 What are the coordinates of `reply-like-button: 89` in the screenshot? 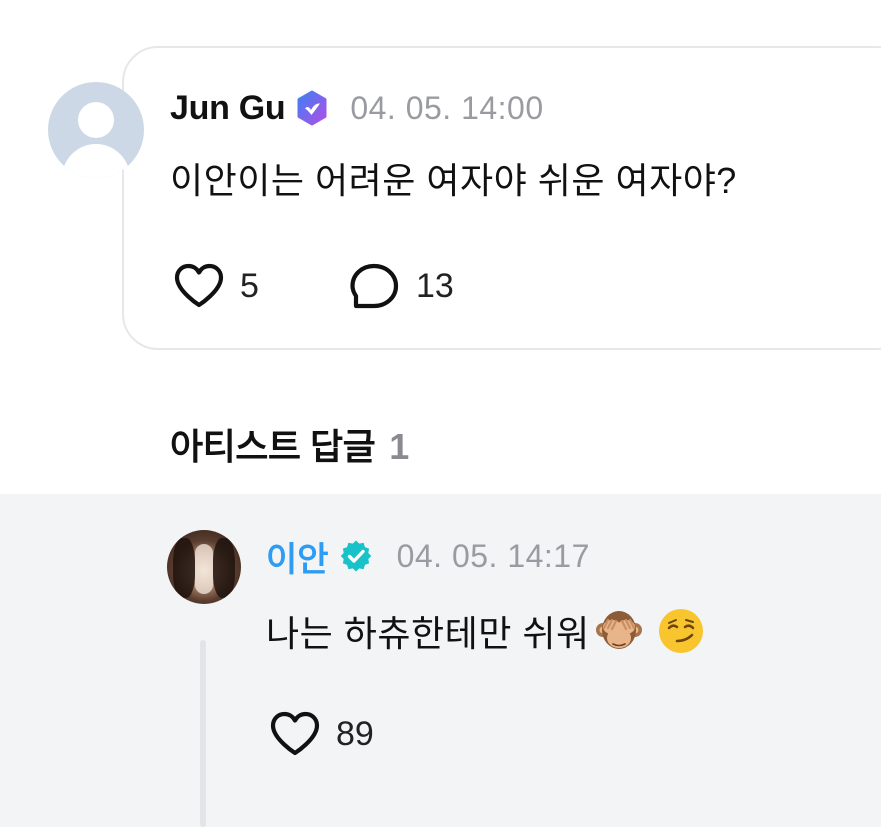 It's located at (321, 734).